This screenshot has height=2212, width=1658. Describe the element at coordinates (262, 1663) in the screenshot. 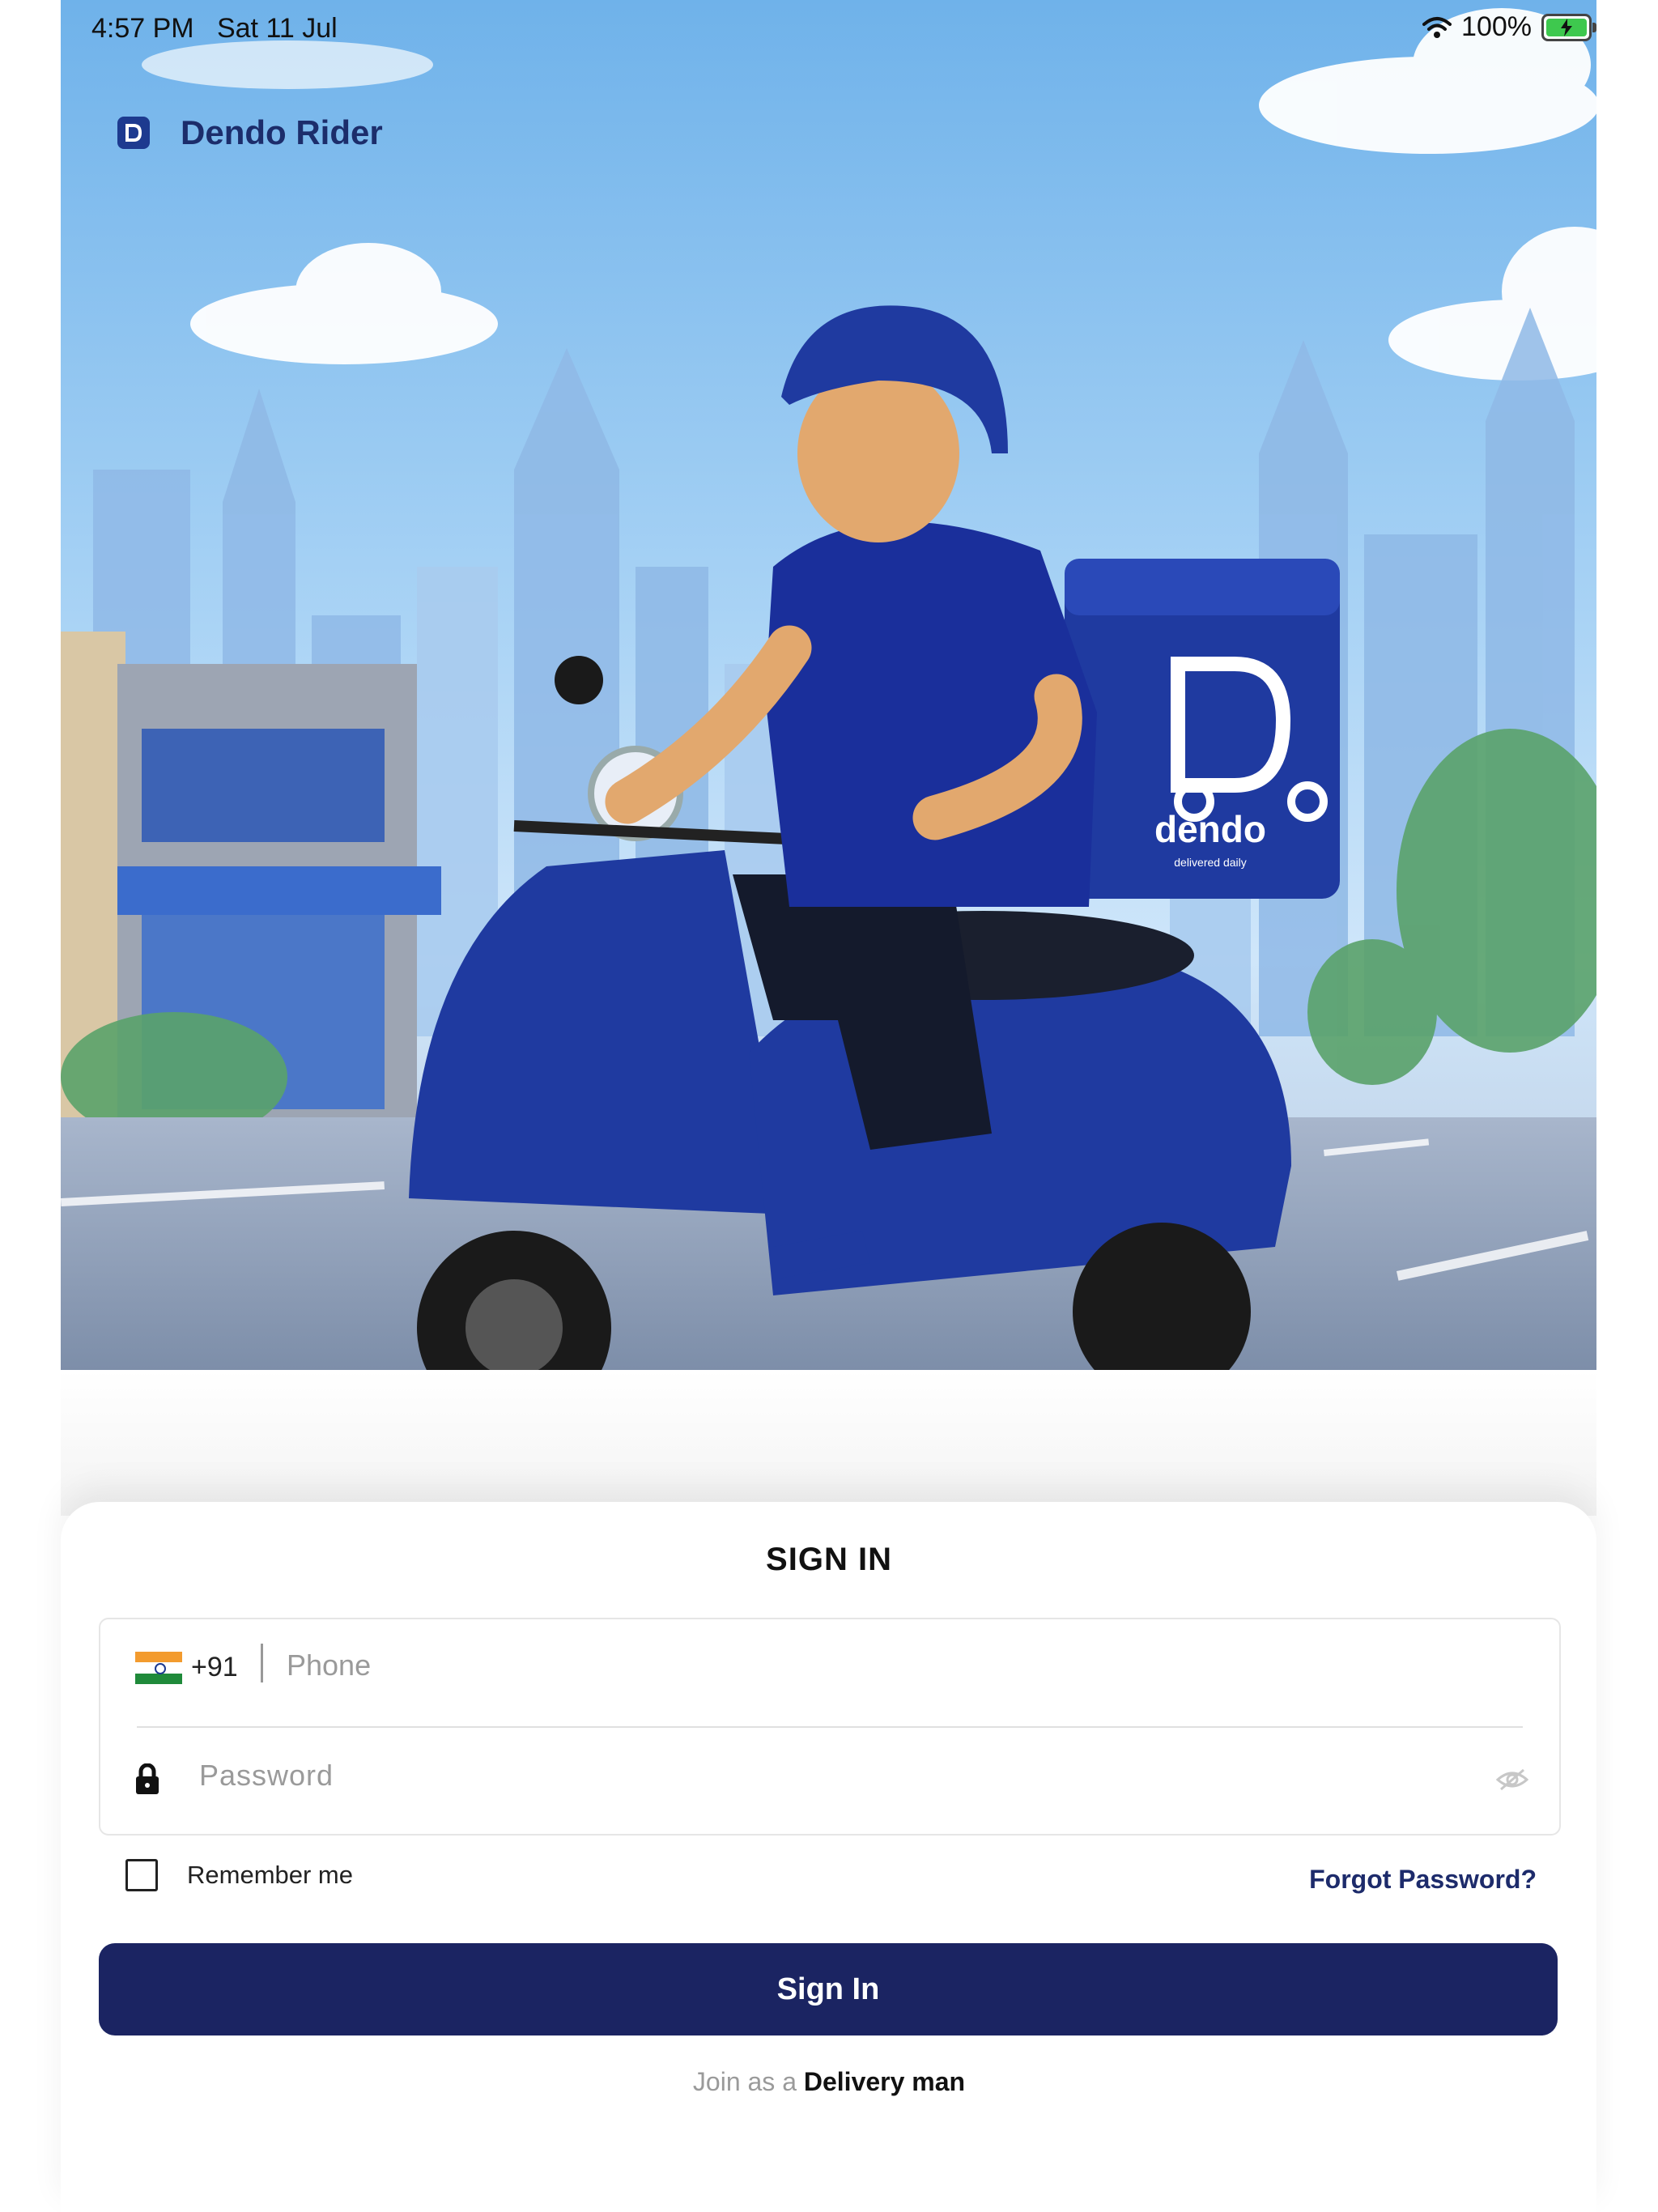

I see `field-separator` at that location.